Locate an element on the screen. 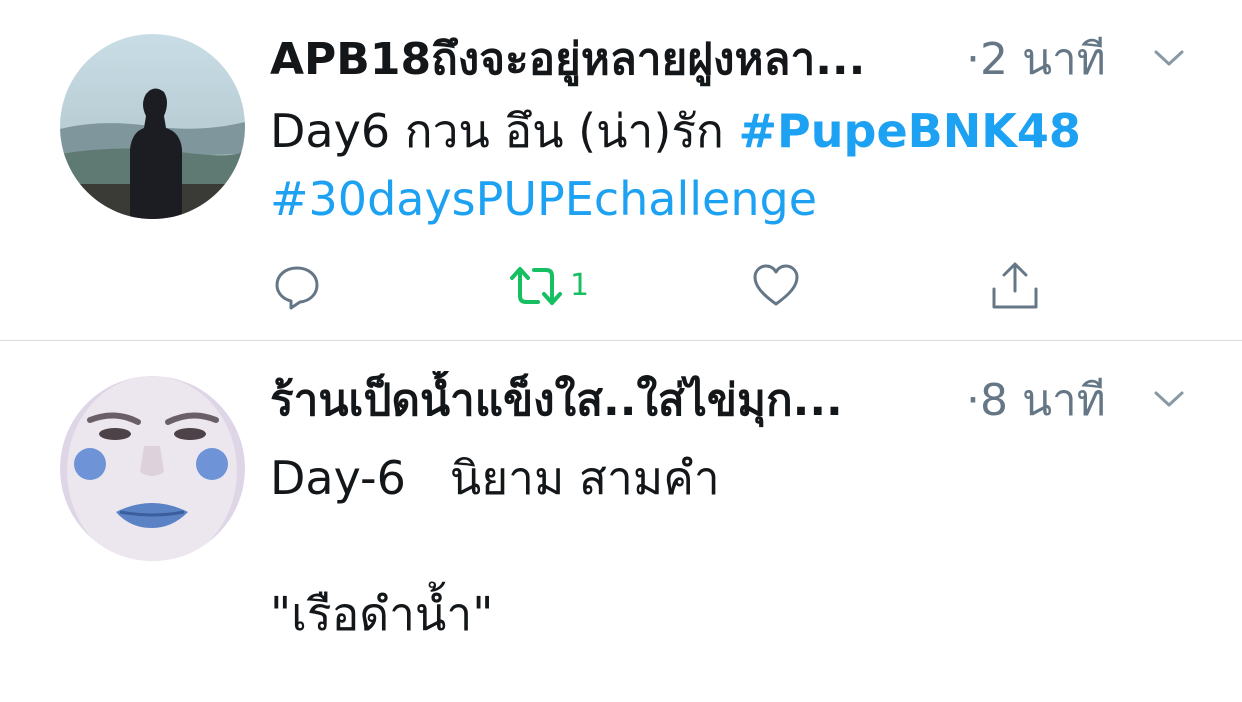 This screenshot has width=1242, height=702. tweet-text-line-1: Day6 กวน อึน (น่า)รัก #PupeBNK48 is located at coordinates (675, 131).